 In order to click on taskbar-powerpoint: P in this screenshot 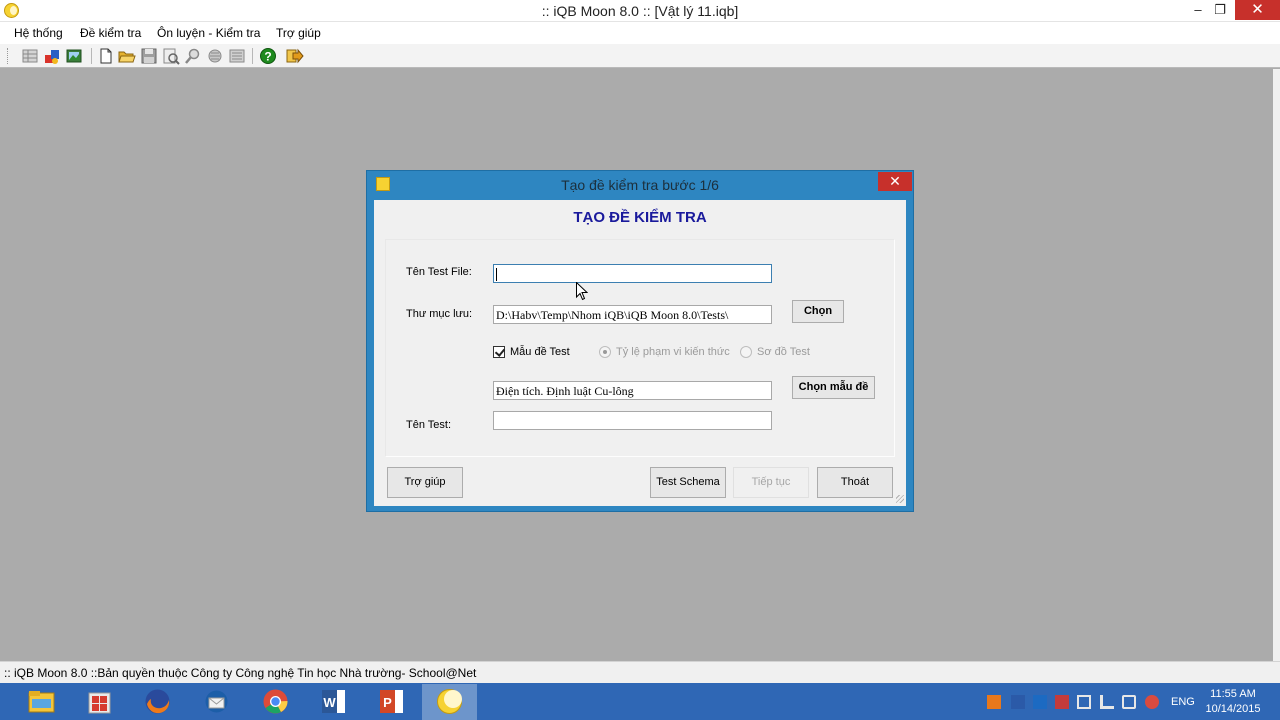, I will do `click(391, 702)`.